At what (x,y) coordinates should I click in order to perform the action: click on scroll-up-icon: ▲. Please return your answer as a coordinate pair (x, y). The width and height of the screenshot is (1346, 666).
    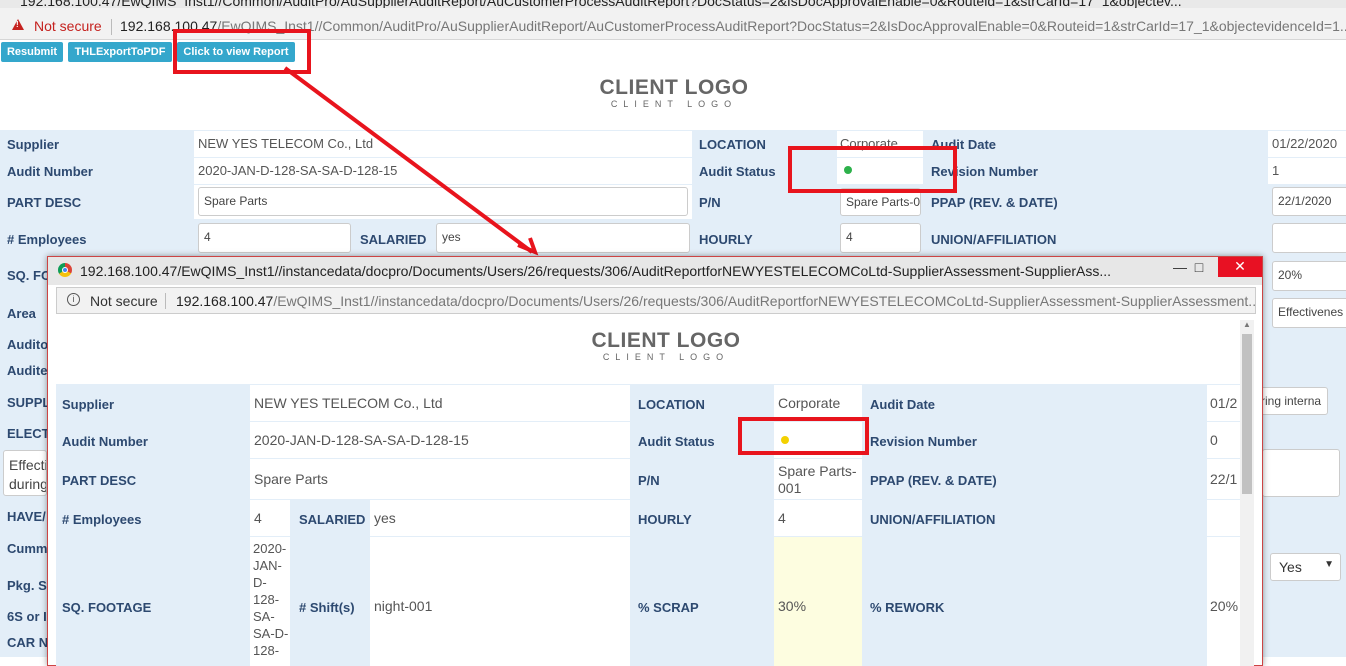
    Looking at the image, I should click on (1247, 324).